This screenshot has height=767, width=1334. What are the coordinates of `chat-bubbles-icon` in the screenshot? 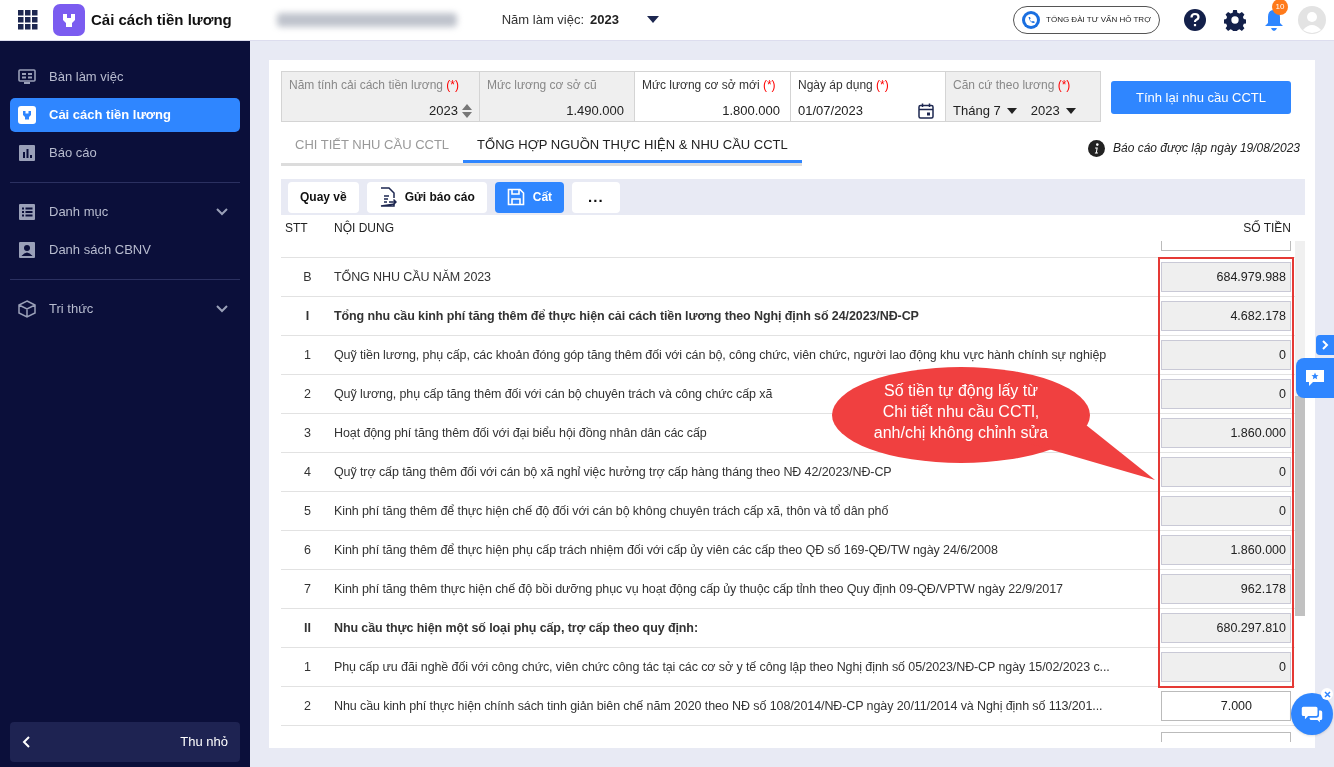 It's located at (1312, 714).